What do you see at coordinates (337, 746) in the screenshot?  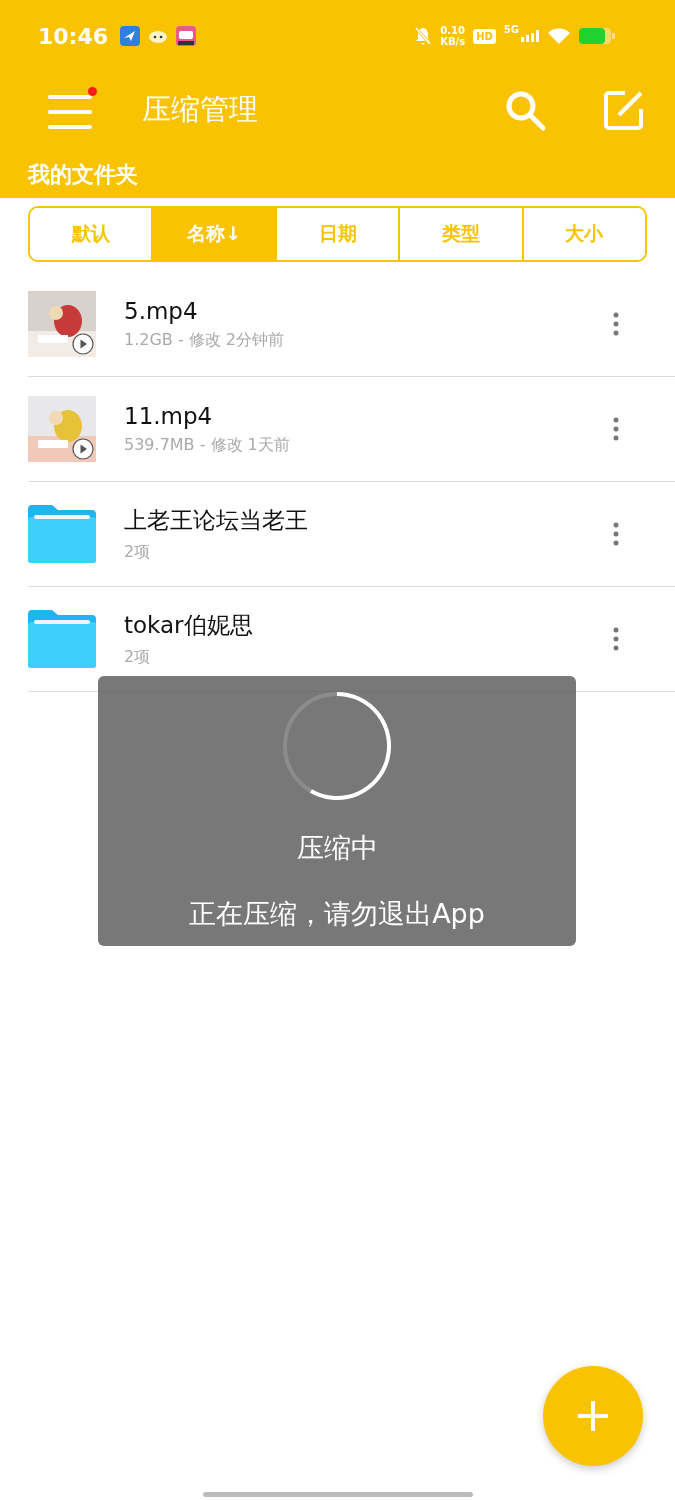 I see `loading-spinner-icon` at bounding box center [337, 746].